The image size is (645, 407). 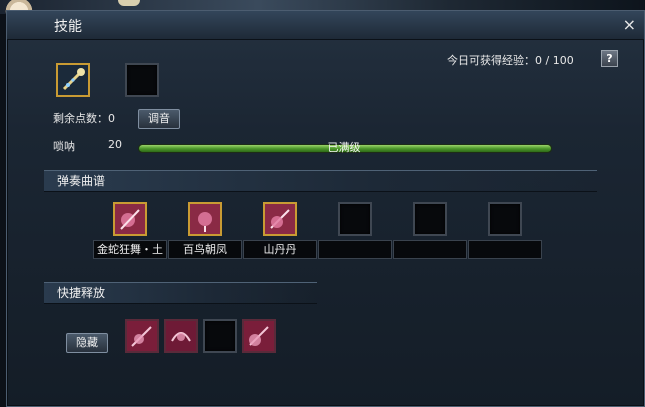 What do you see at coordinates (485, 60) in the screenshot?
I see `daily-exp-label: 今日可获得经验` at bounding box center [485, 60].